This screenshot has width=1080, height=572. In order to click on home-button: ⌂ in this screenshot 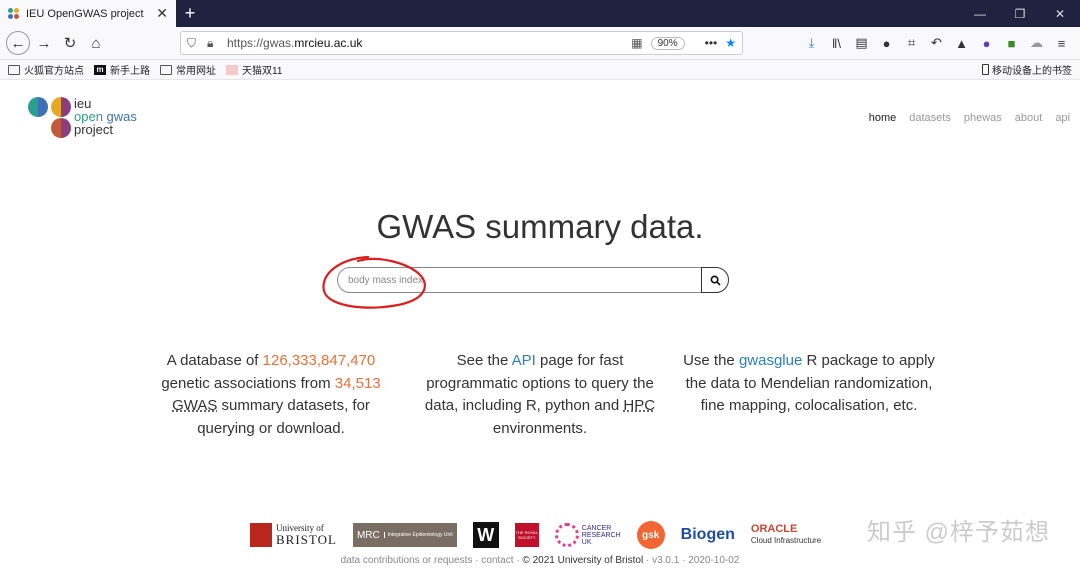, I will do `click(96, 43)`.